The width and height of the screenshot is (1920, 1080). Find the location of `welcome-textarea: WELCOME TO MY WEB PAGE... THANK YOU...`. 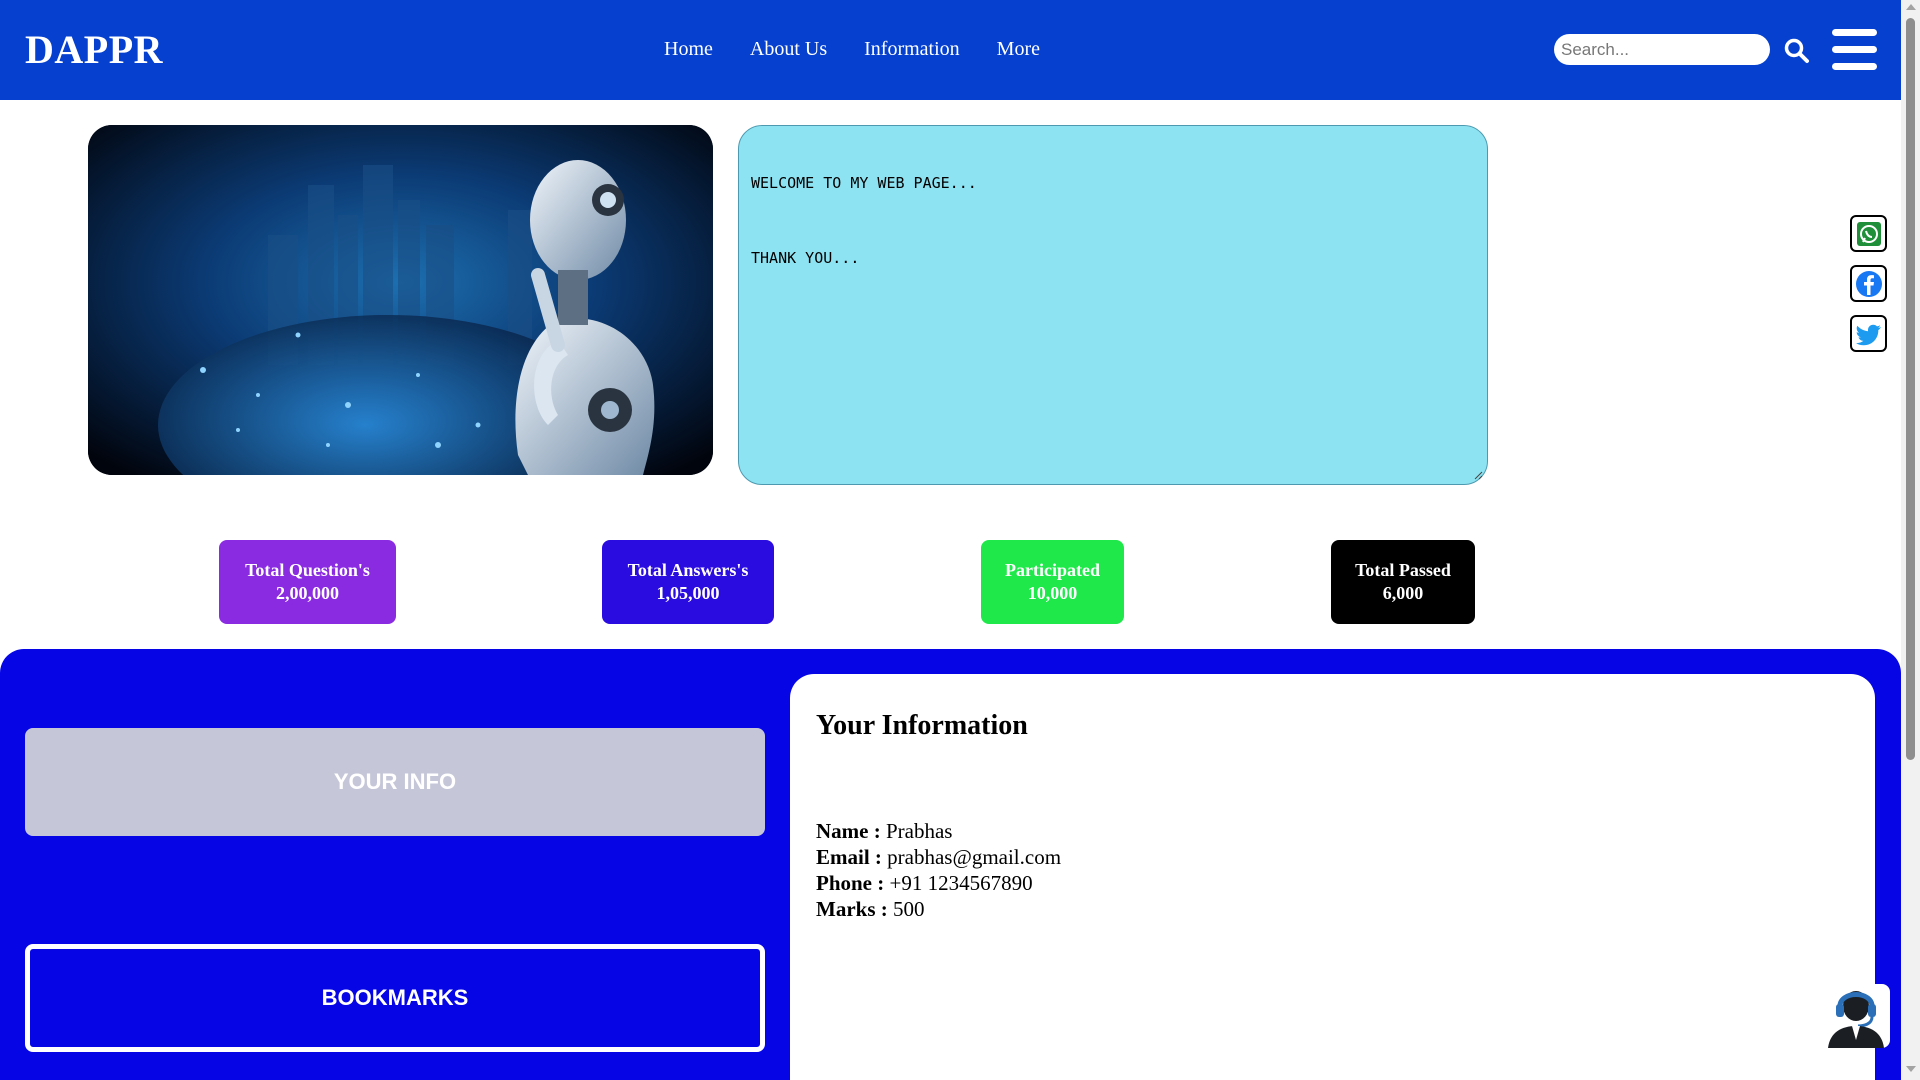

welcome-textarea: WELCOME TO MY WEB PAGE... THANK YOU... is located at coordinates (1113, 305).